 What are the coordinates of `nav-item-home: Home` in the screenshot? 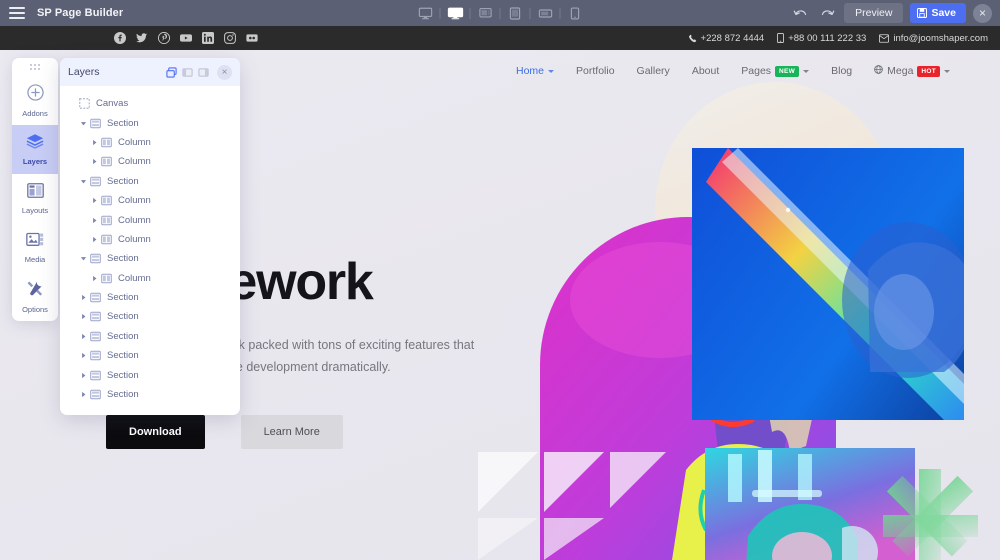 It's located at (535, 71).